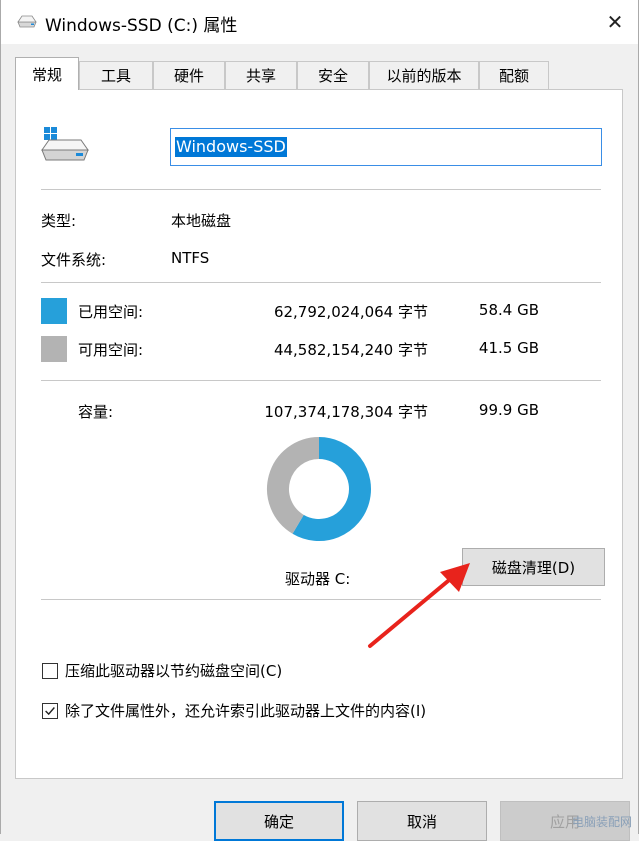 This screenshot has height=841, width=639. Describe the element at coordinates (514, 75) in the screenshot. I see `tab-quota: 配额` at that location.